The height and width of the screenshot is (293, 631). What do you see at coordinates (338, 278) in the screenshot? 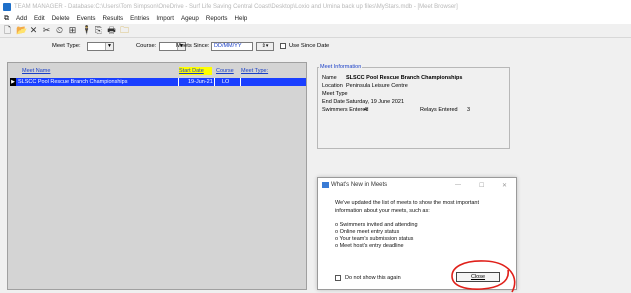
I see `dont-show-again-checkbox` at bounding box center [338, 278].